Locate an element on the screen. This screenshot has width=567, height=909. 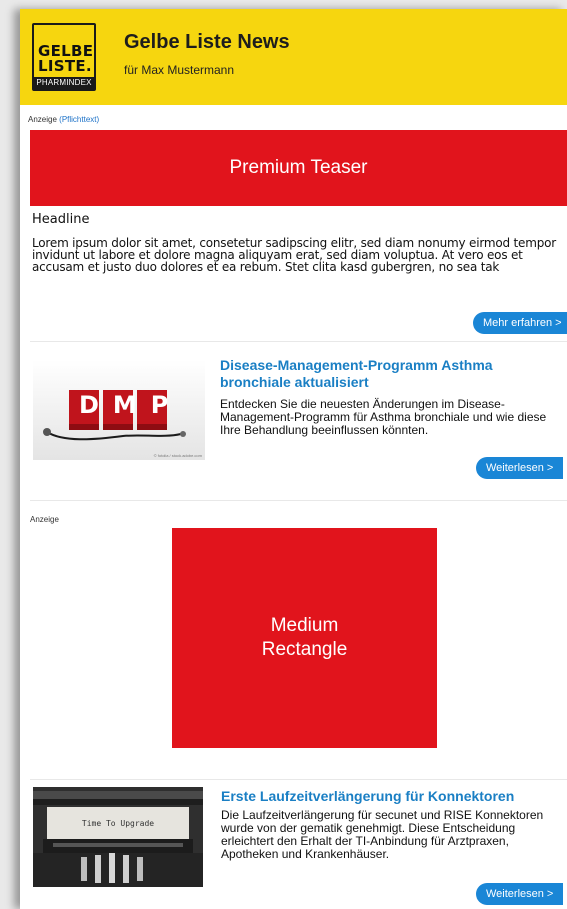
ad-label: Anzeige (Pflichttext) is located at coordinates (63, 119).